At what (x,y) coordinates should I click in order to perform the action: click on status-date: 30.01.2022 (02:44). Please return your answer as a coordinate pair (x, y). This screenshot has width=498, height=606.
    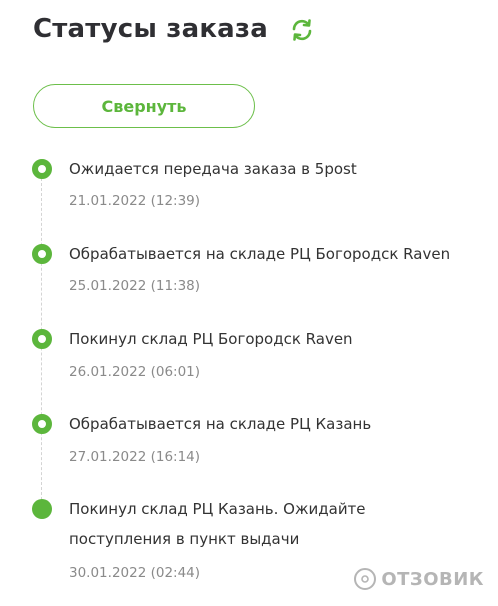
    Looking at the image, I should click on (135, 573).